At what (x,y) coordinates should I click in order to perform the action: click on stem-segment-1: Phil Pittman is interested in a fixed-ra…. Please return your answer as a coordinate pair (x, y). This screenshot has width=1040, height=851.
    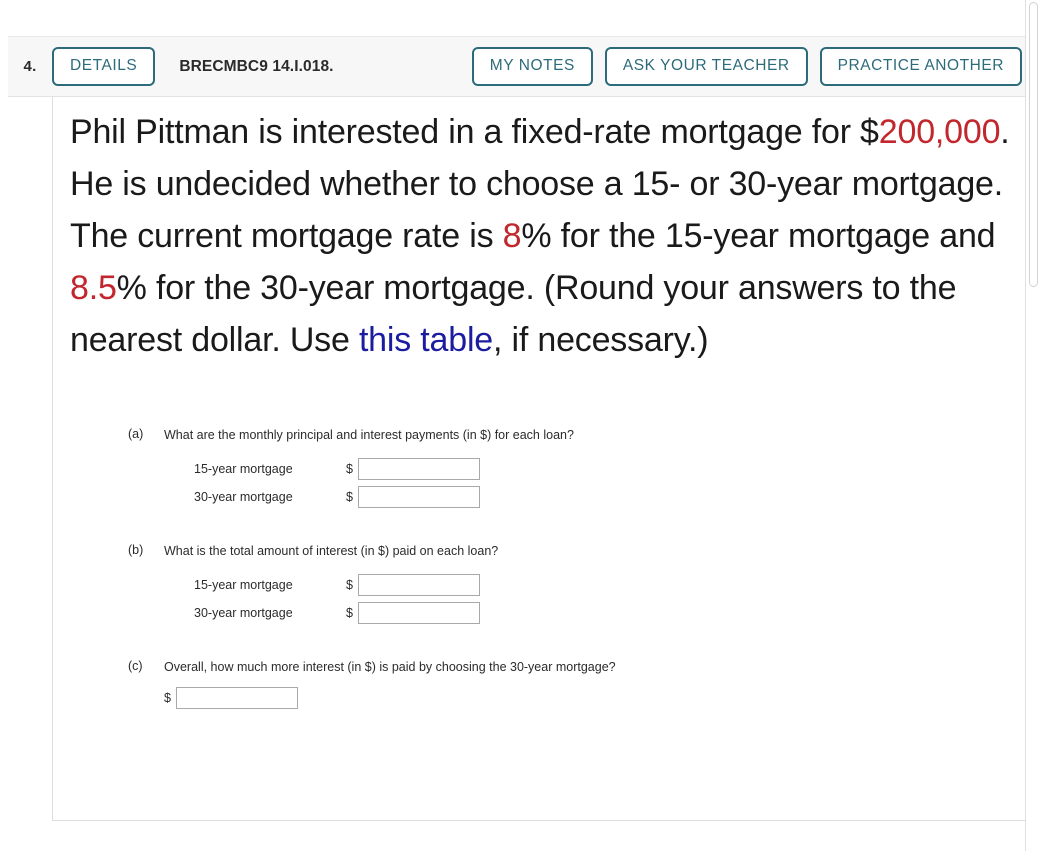
    Looking at the image, I should click on (474, 132).